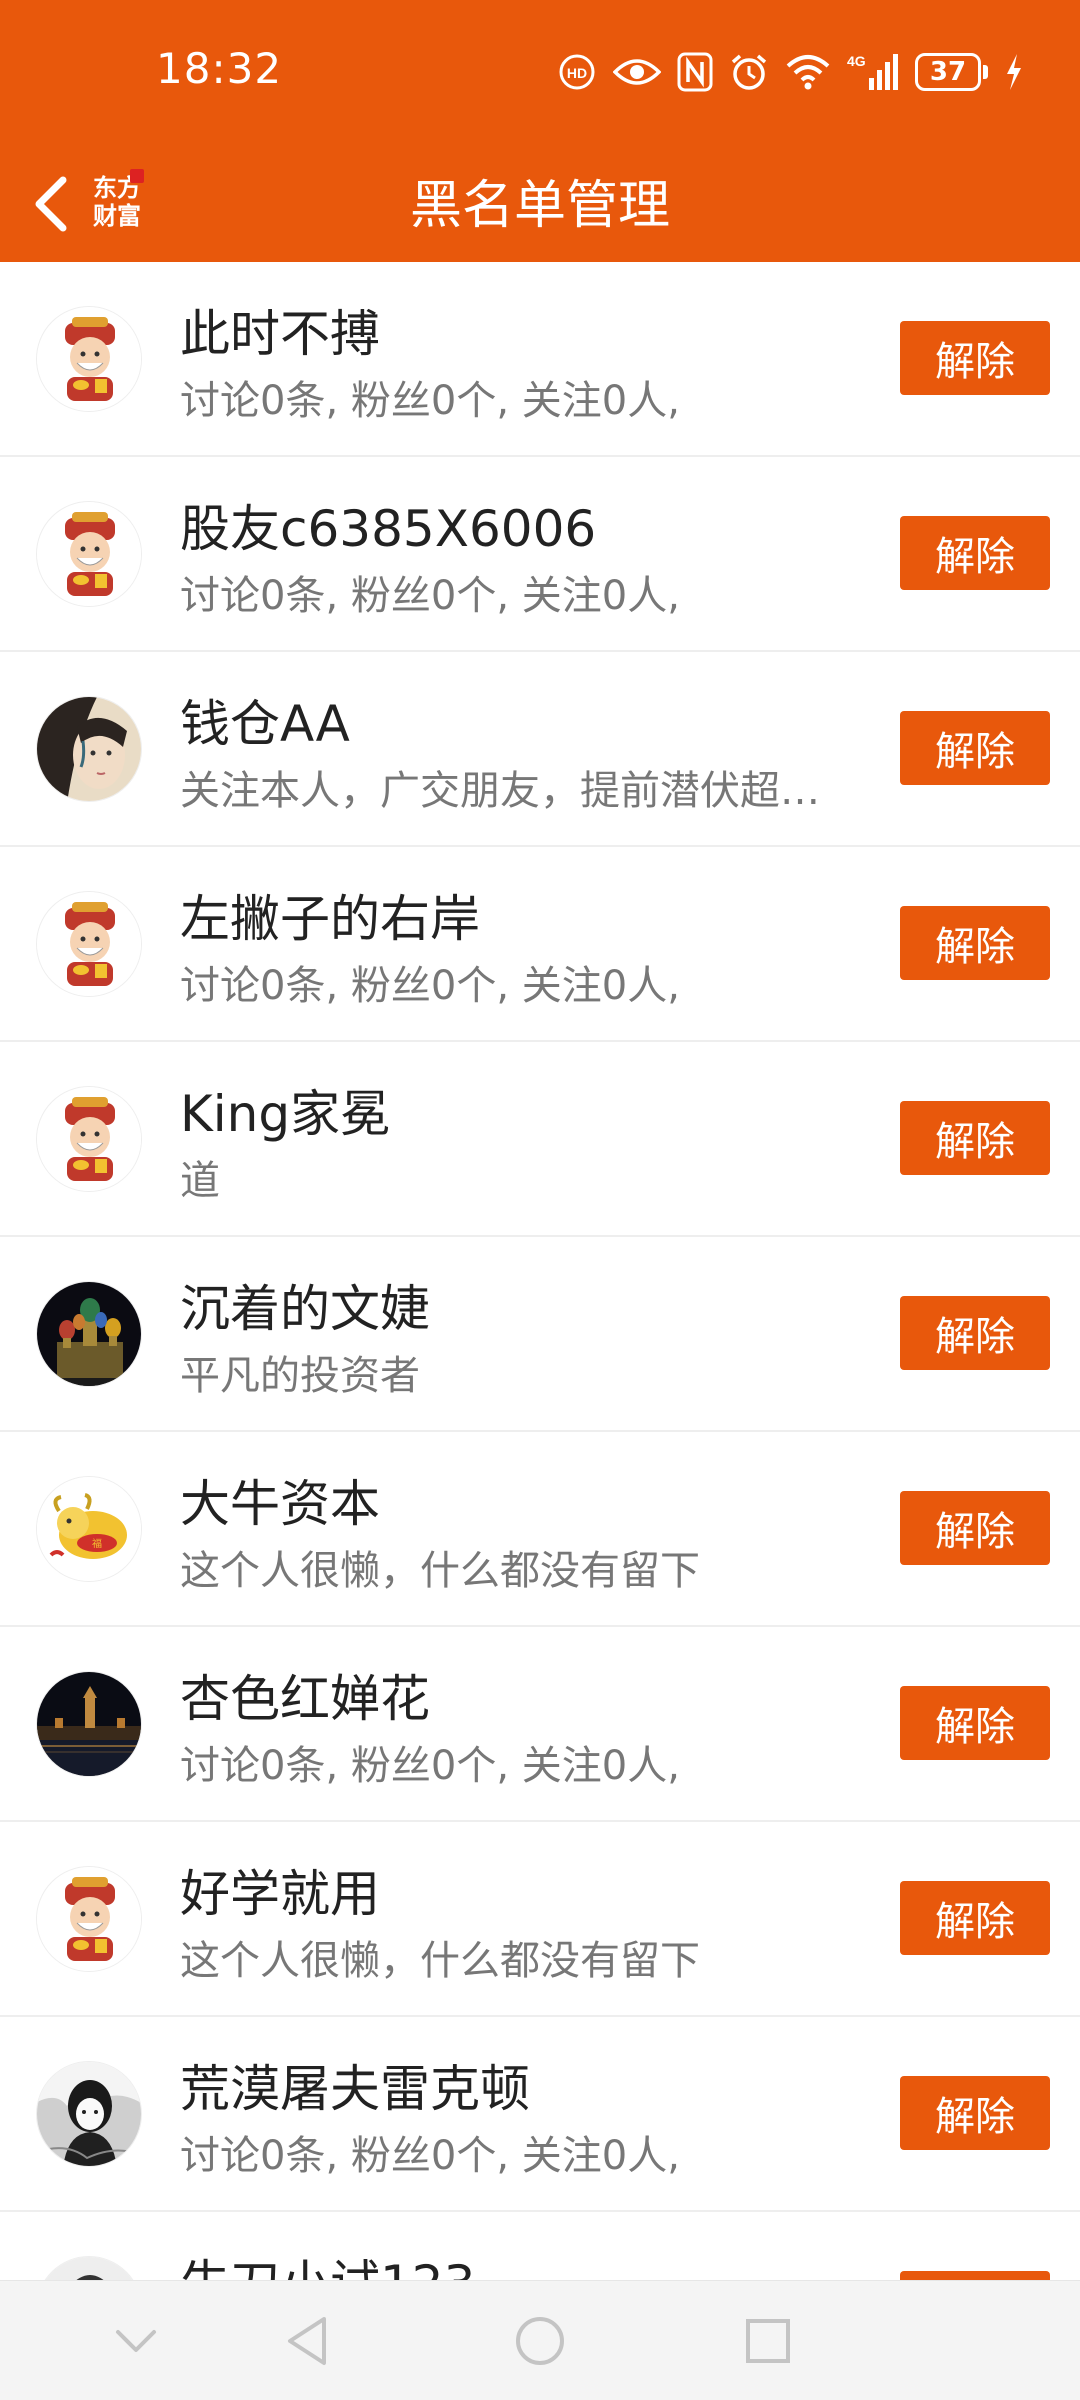 This screenshot has width=1080, height=2400. Describe the element at coordinates (695, 72) in the screenshot. I see `nfc-icon` at that location.